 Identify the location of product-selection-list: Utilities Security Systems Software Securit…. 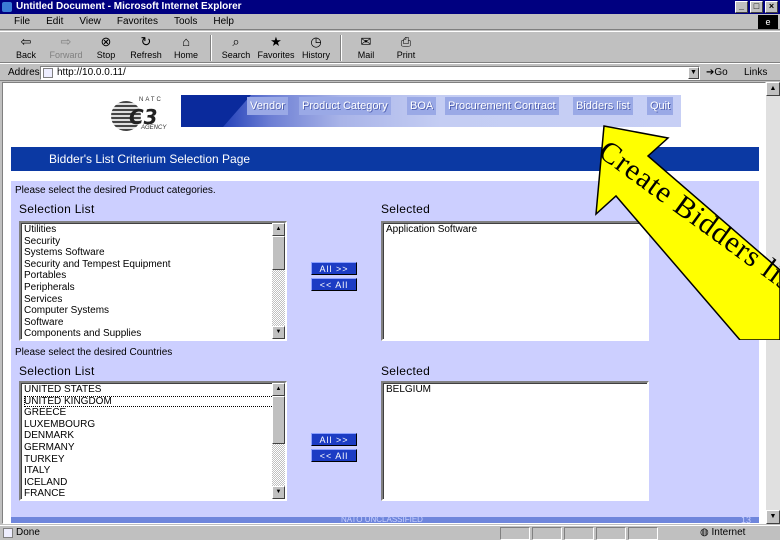
(153, 281).